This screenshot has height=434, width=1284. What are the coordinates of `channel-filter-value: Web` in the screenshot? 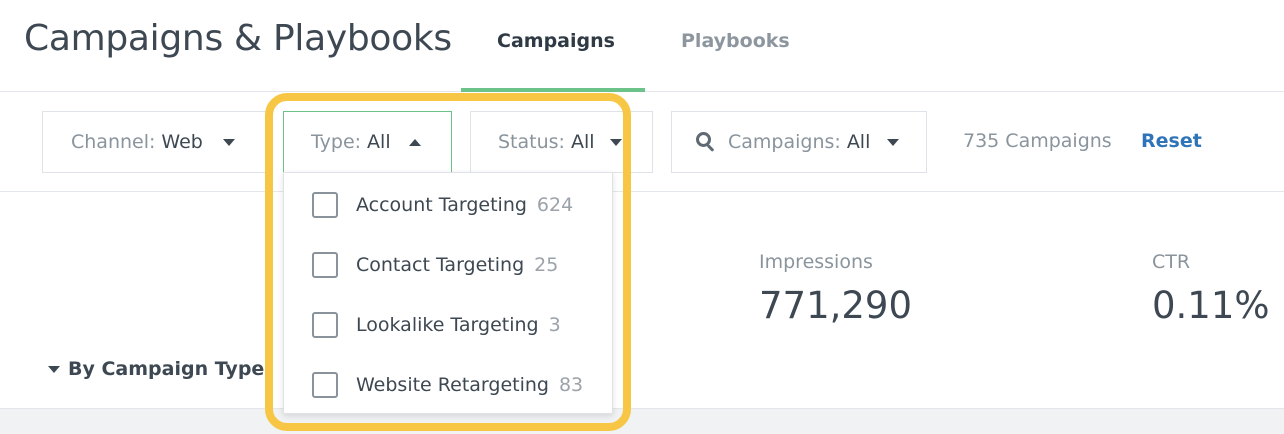 It's located at (182, 142).